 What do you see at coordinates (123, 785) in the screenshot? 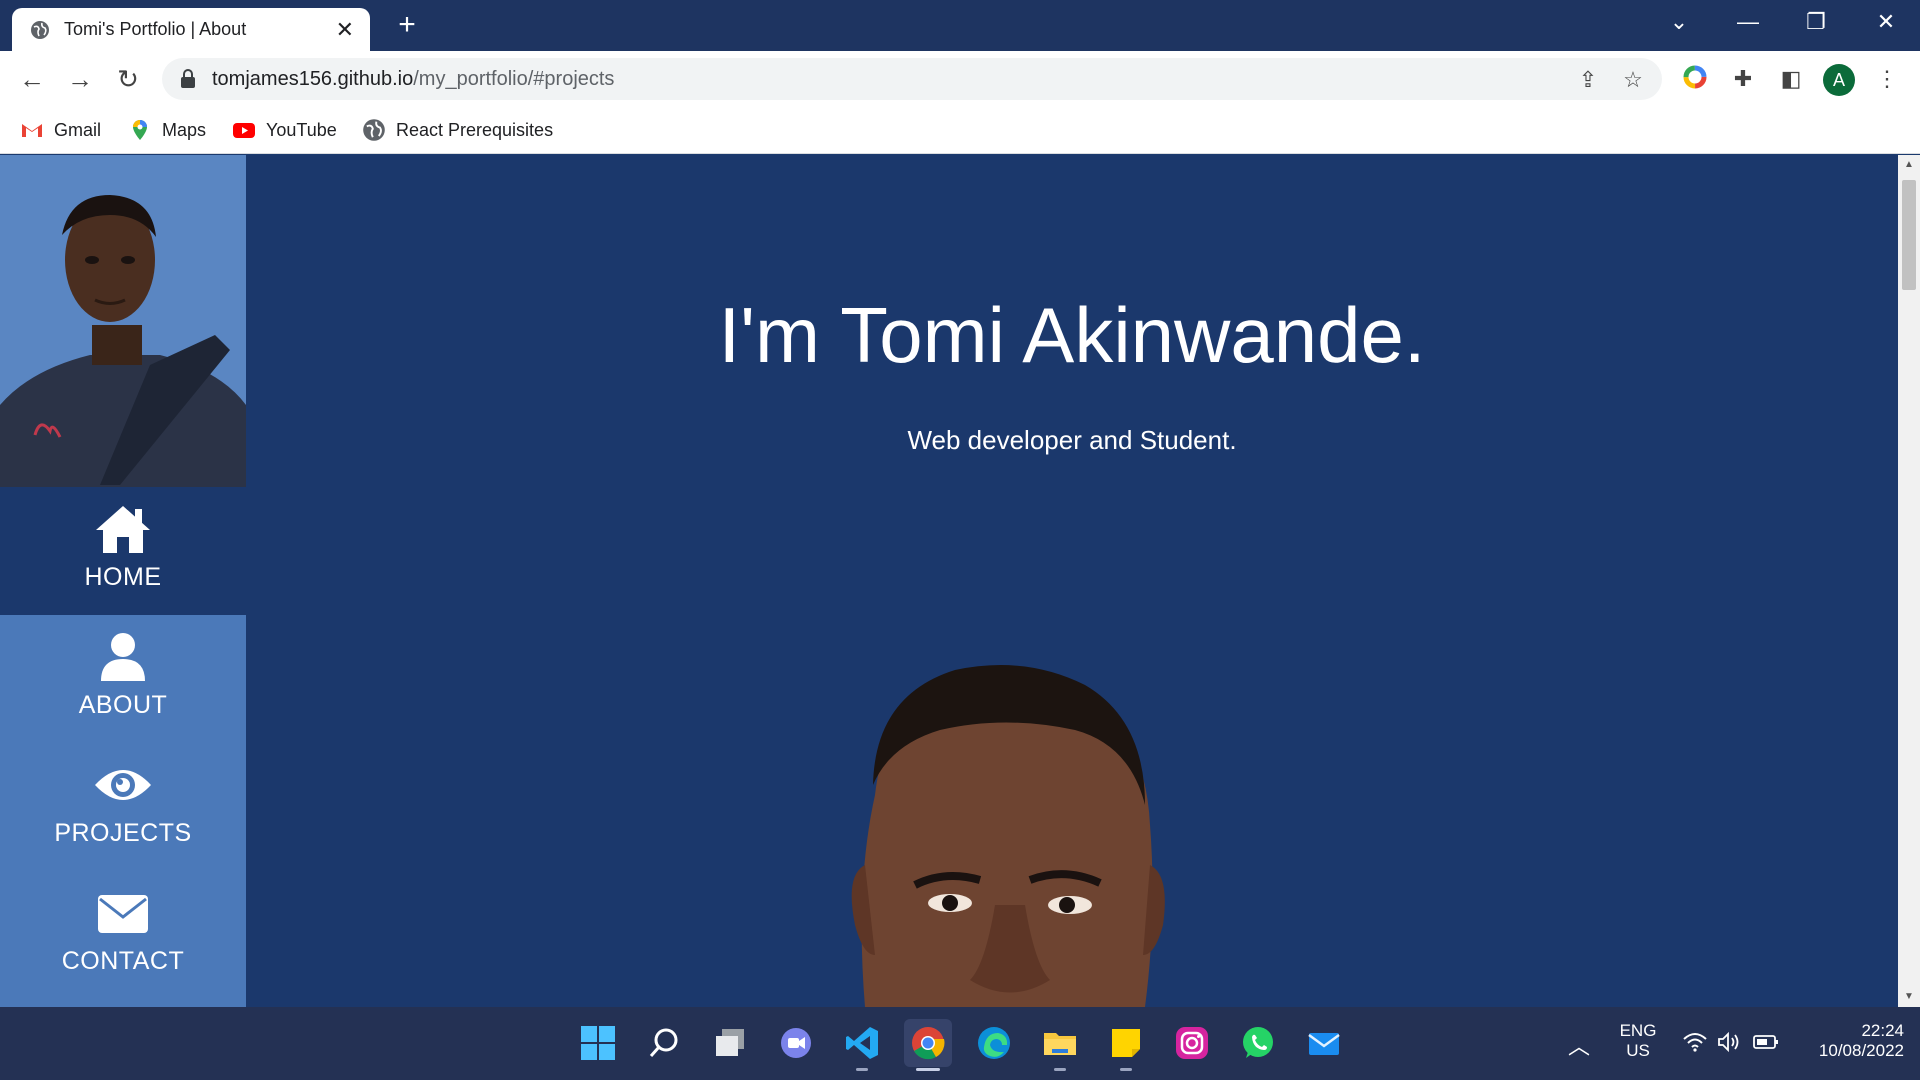
I see `eye-icon` at bounding box center [123, 785].